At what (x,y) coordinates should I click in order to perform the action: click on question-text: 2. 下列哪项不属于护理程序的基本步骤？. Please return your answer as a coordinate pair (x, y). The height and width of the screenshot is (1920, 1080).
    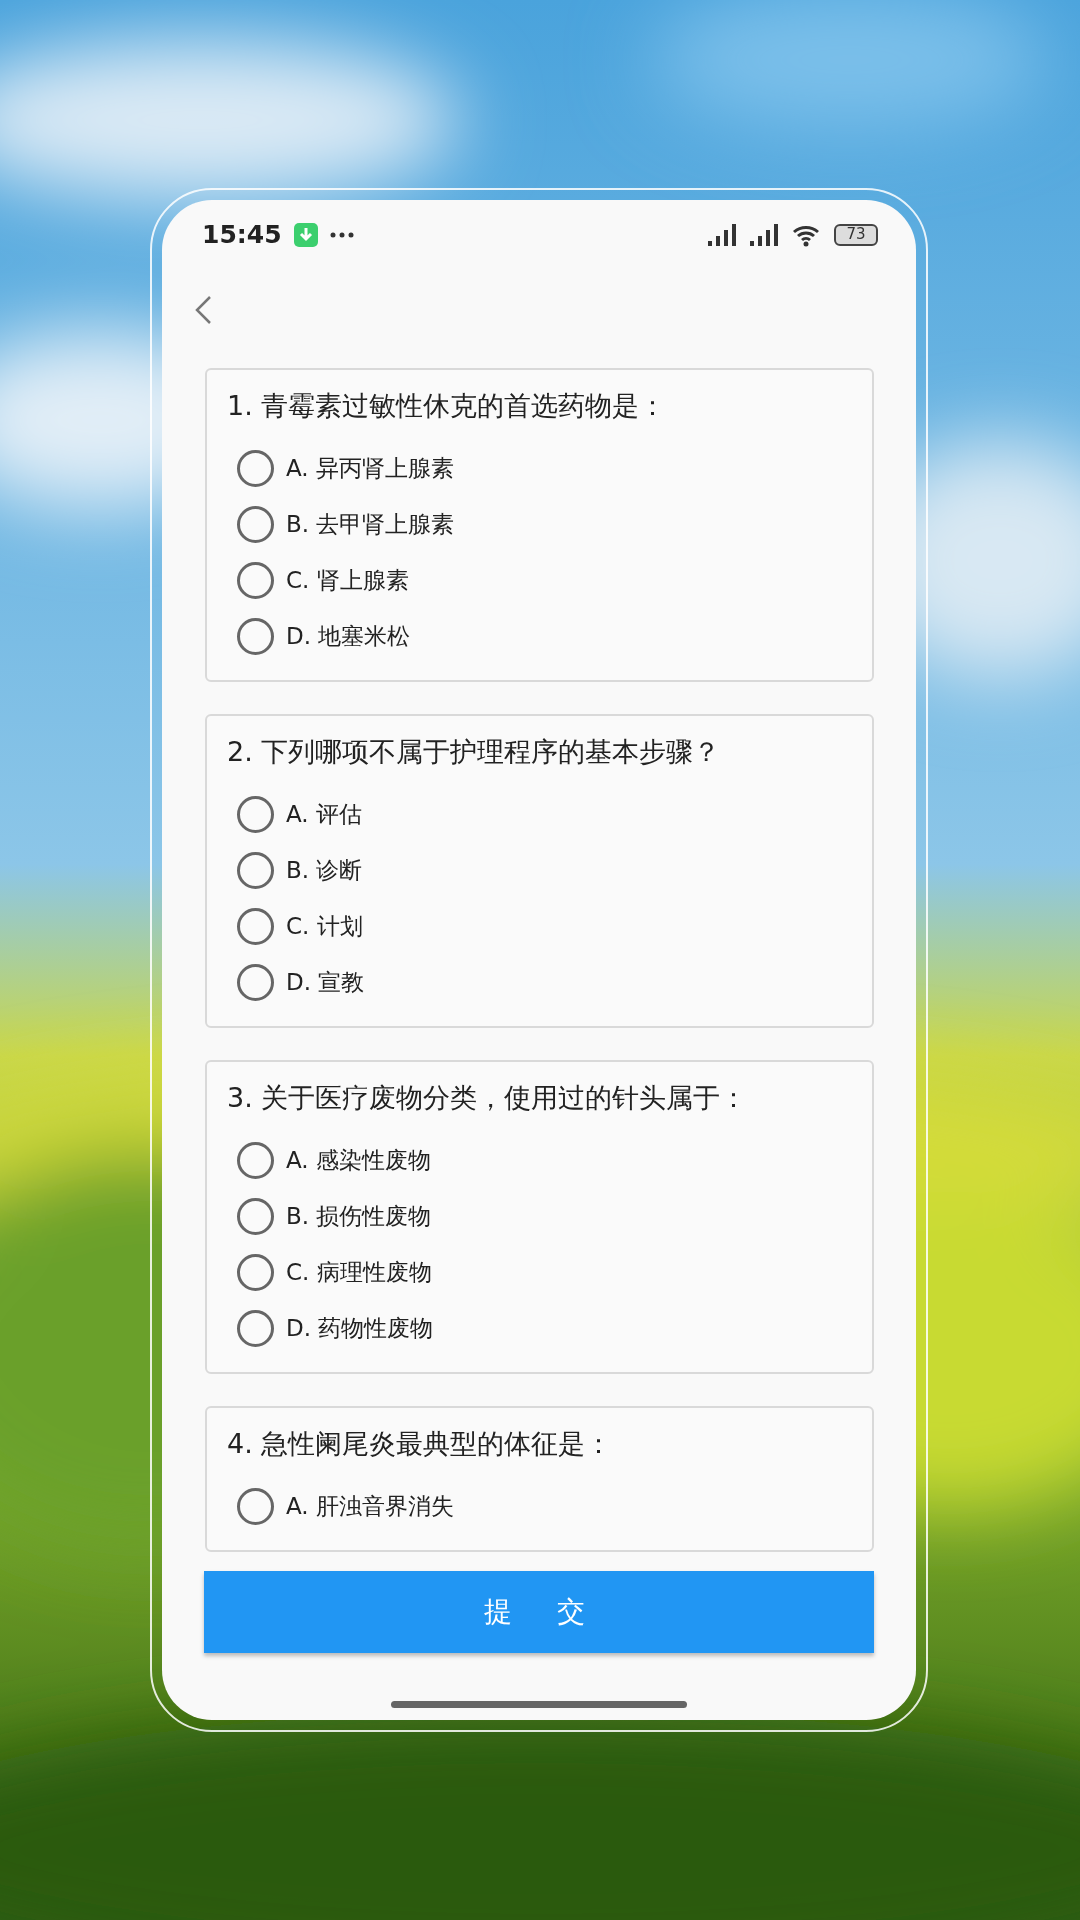
    Looking at the image, I should click on (474, 752).